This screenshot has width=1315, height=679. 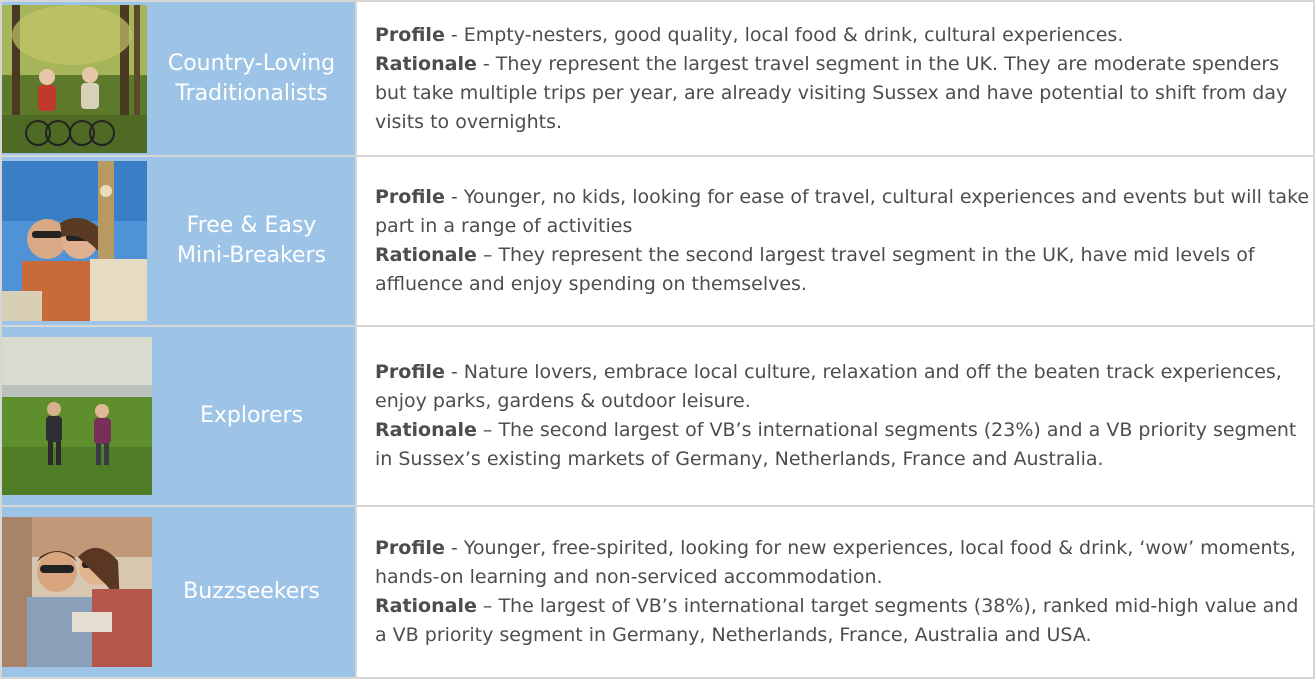 I want to click on segment-name-cell: Country-Loving Traditionalists, so click(x=178, y=78).